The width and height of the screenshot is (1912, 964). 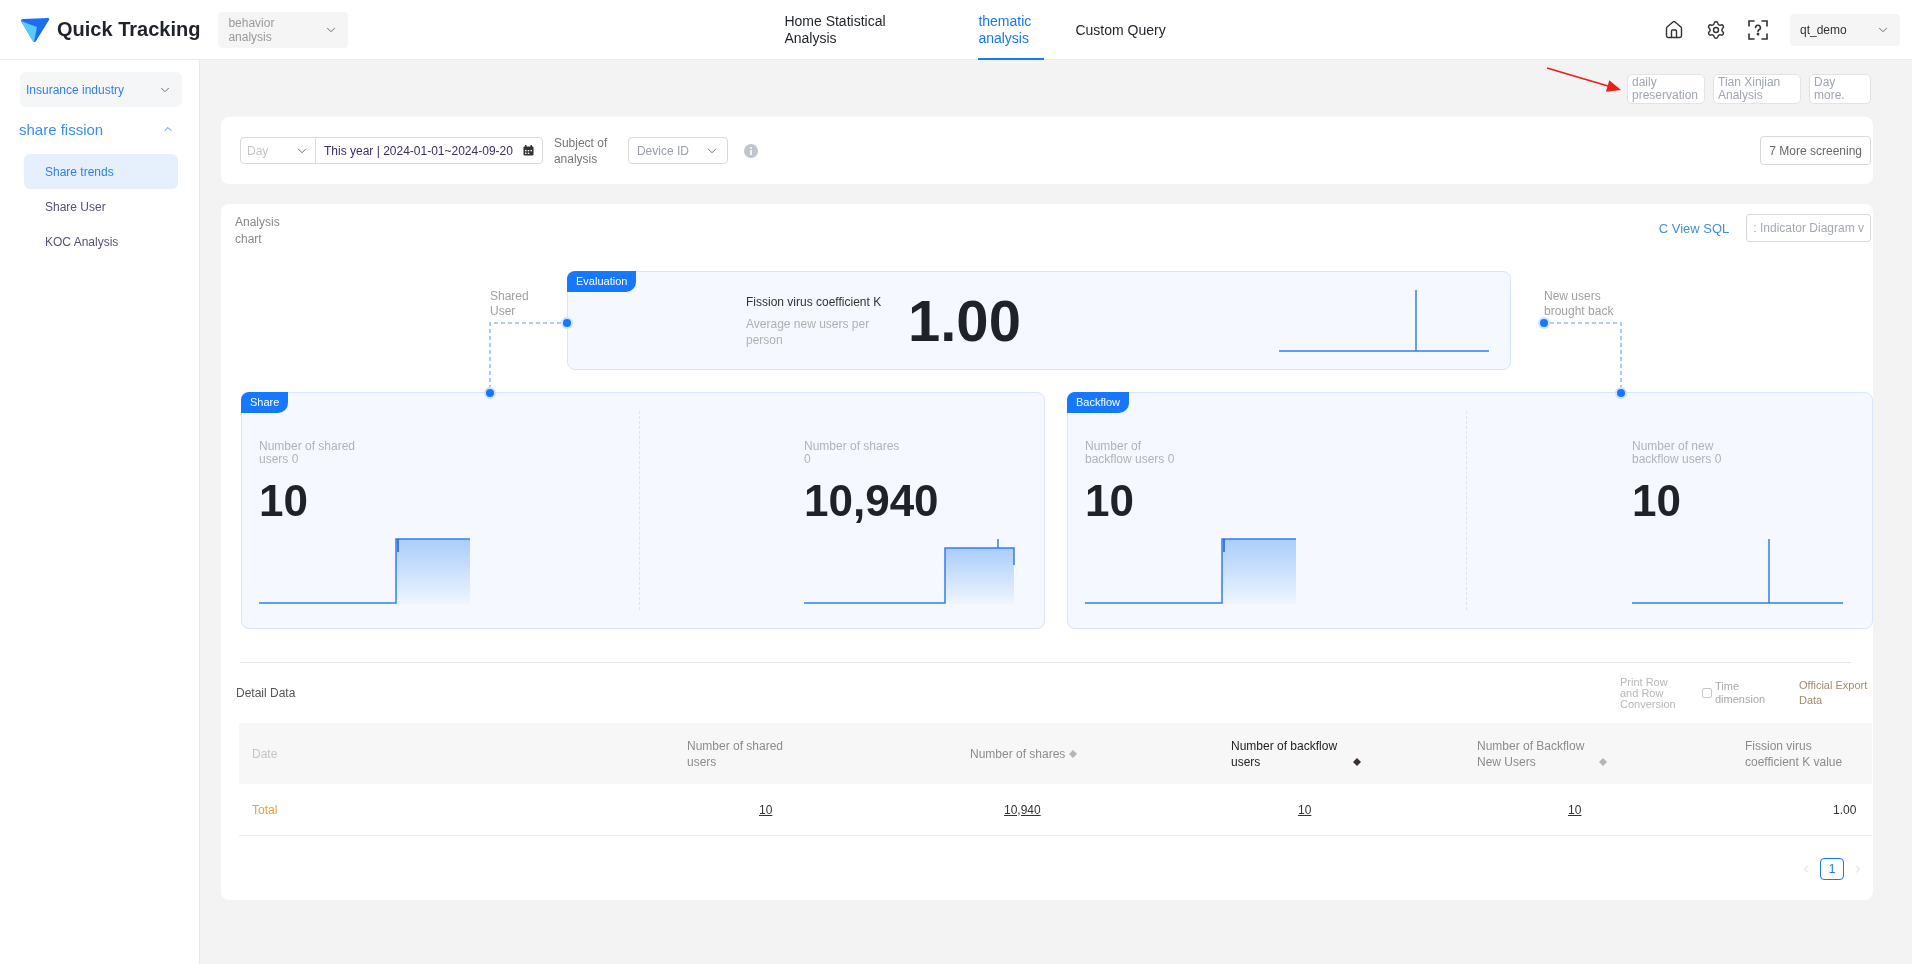 I want to click on table-cell: 1.00, so click(x=1845, y=809).